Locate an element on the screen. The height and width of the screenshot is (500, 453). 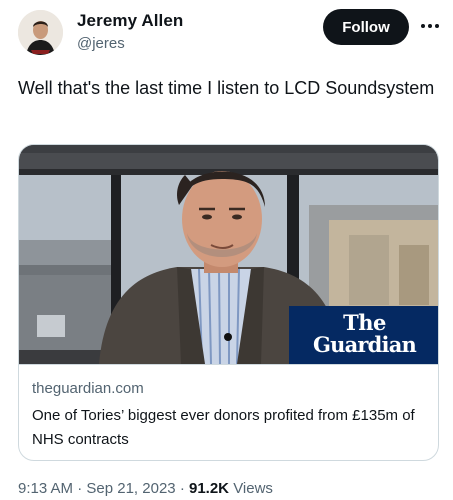
views-label: Views is located at coordinates (253, 488).